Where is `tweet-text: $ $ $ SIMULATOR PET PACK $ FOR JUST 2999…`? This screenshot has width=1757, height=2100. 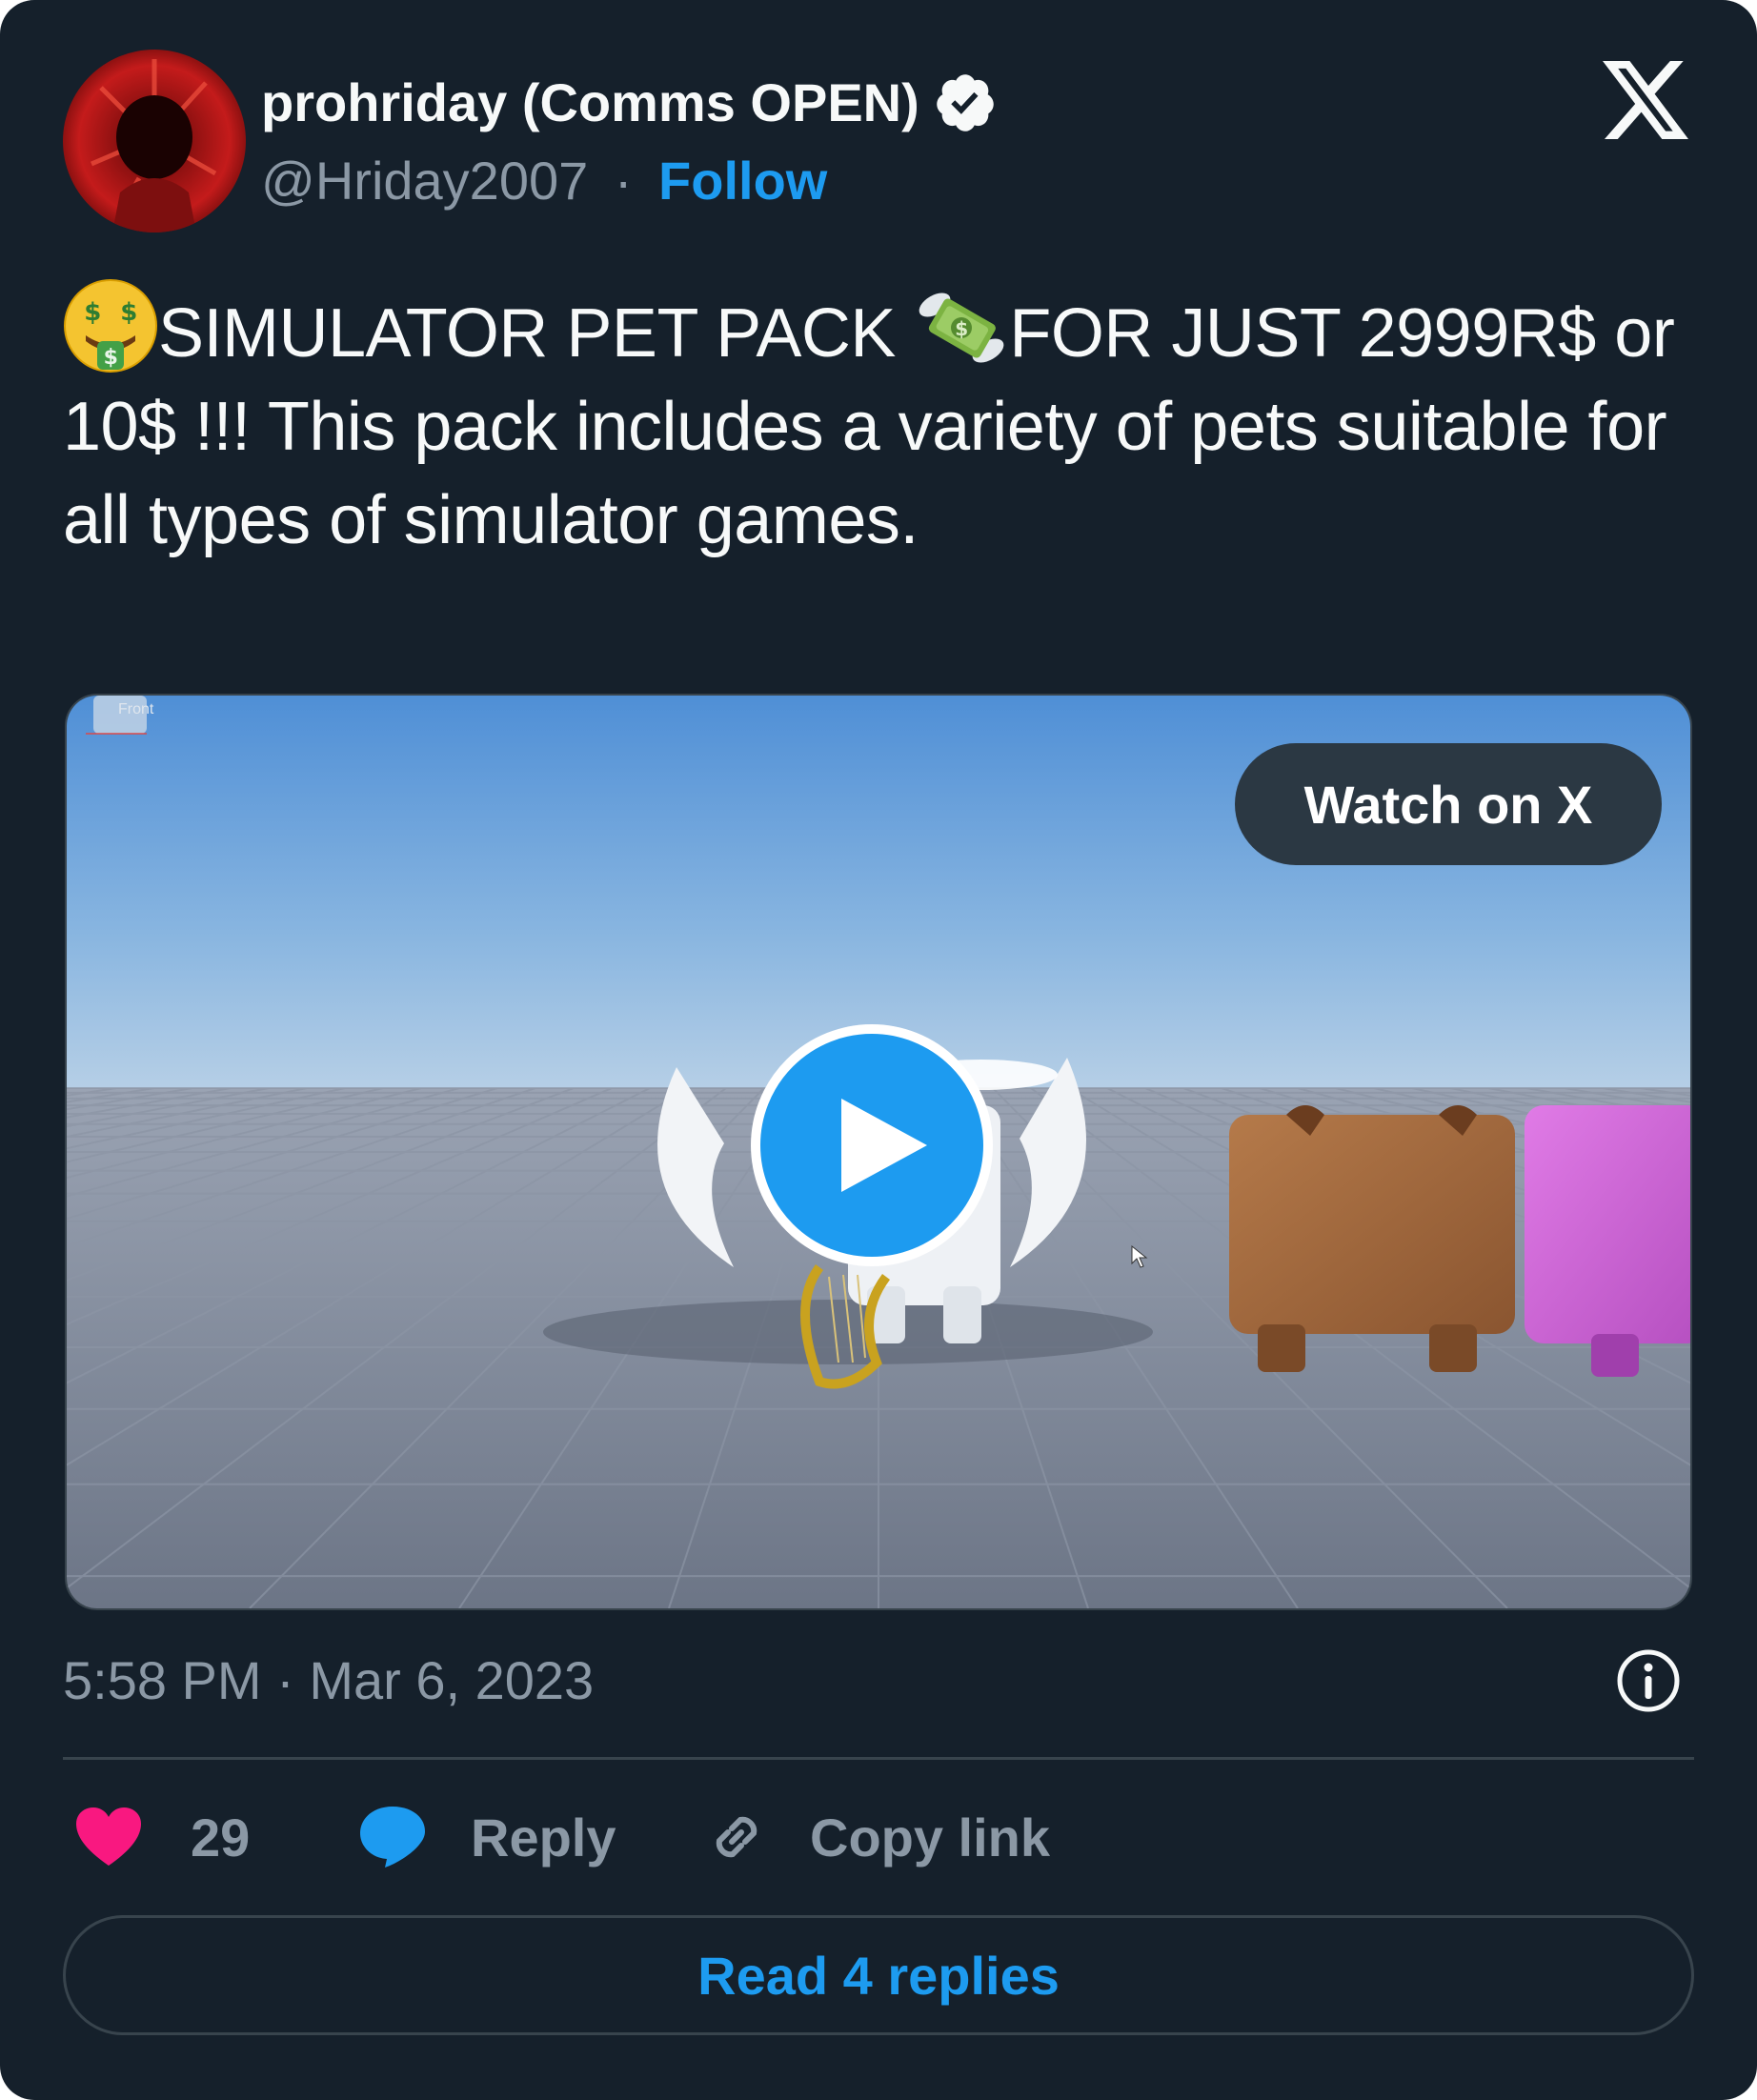
tweet-text: $ $ $ SIMULATOR PET PACK $ FOR JUST 2999… is located at coordinates (882, 422).